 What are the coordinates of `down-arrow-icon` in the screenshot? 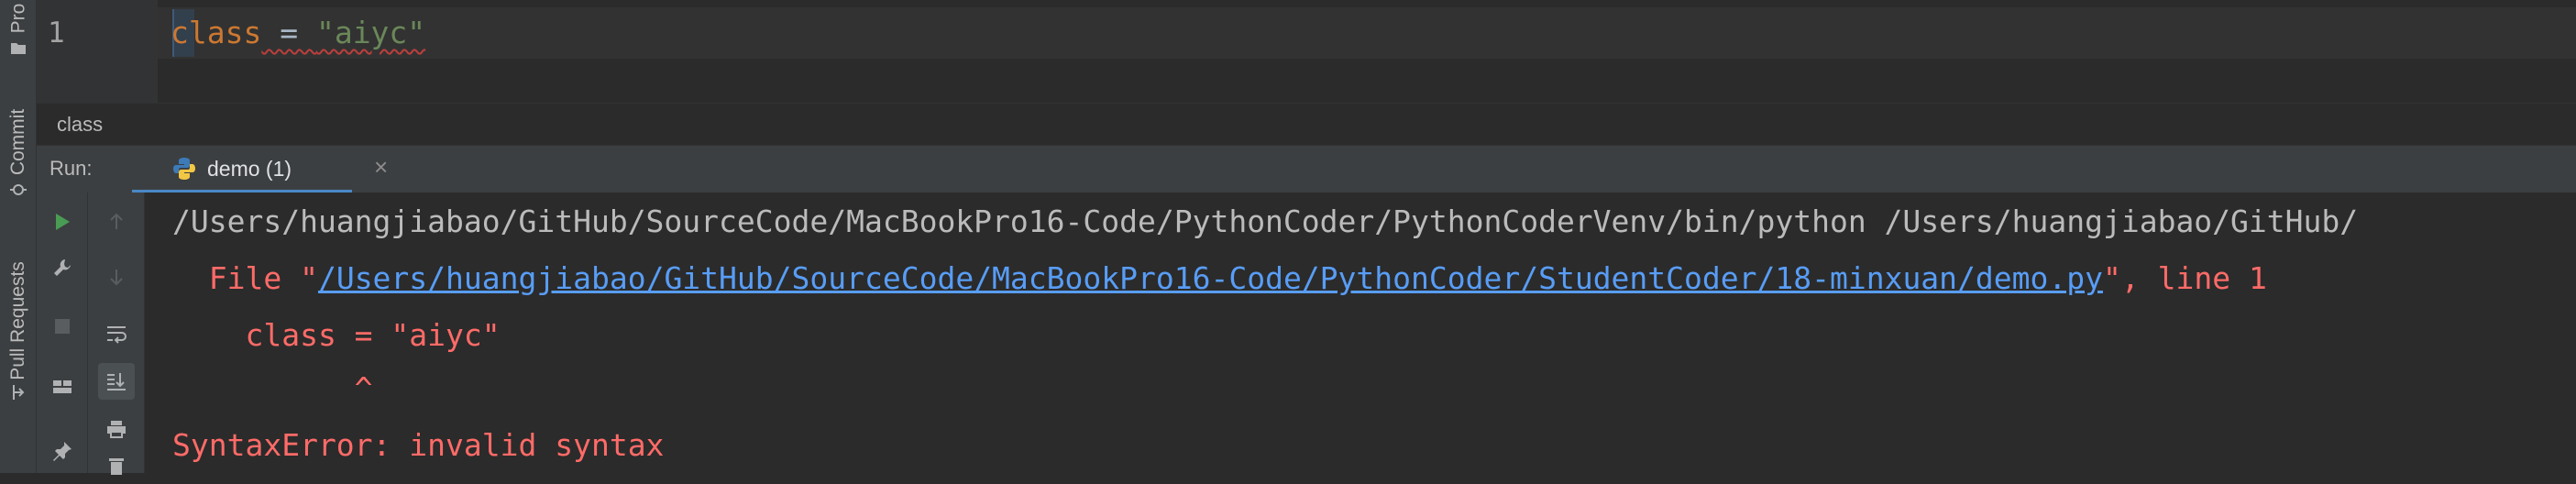 It's located at (116, 278).